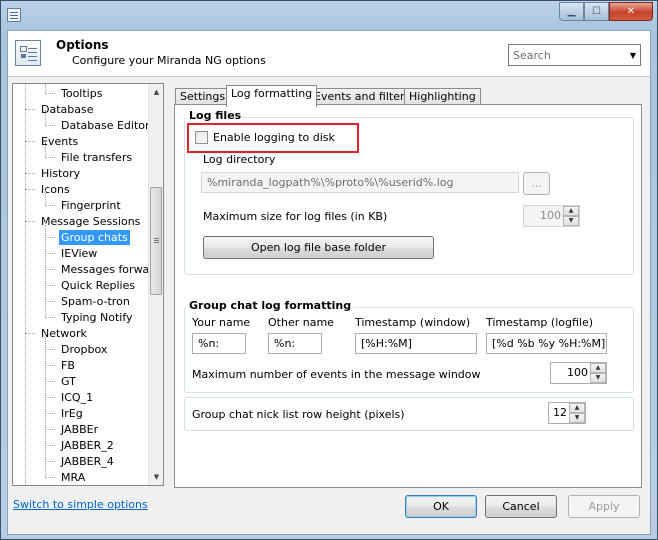 The height and width of the screenshot is (540, 658). What do you see at coordinates (169, 60) in the screenshot?
I see `window-subtitle: Configure your Miranda NG options` at bounding box center [169, 60].